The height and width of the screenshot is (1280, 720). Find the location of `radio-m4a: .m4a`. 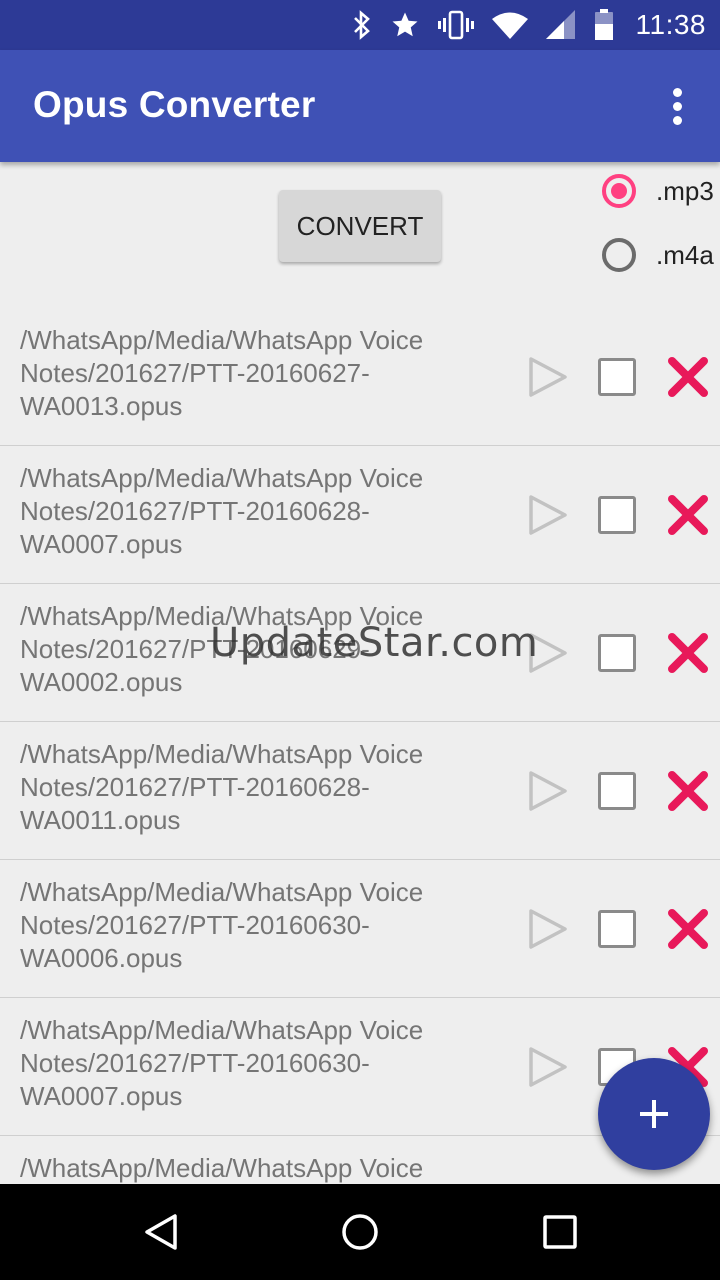

radio-m4a: .m4a is located at coordinates (658, 255).